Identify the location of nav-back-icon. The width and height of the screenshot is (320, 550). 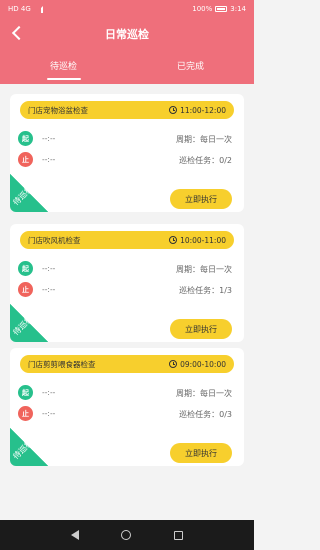
(75, 535).